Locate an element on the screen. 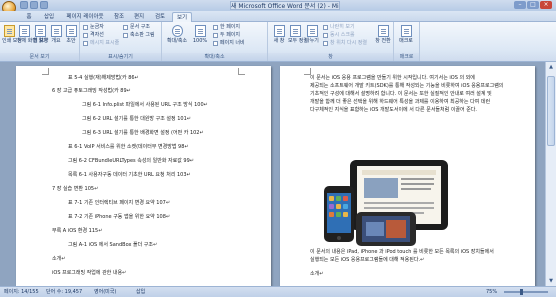 This screenshot has width=556, height=297. group-zoom: 확대/축소 100% 한 페이지 두 페이지 페이지 너비 확대/축소 is located at coordinates (215, 41).